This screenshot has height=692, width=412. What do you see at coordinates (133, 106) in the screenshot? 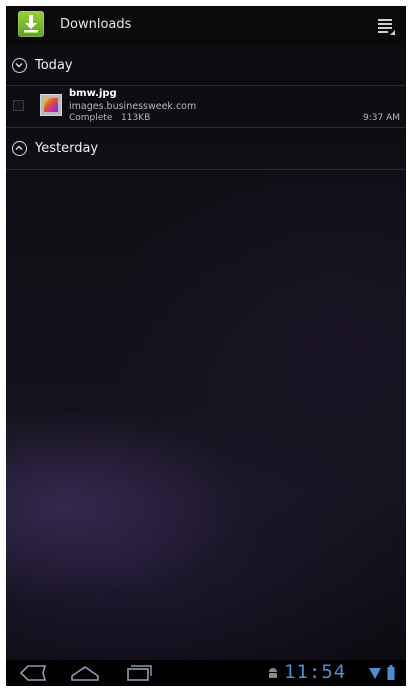
I see `file-source: images.businessweek.com` at bounding box center [133, 106].